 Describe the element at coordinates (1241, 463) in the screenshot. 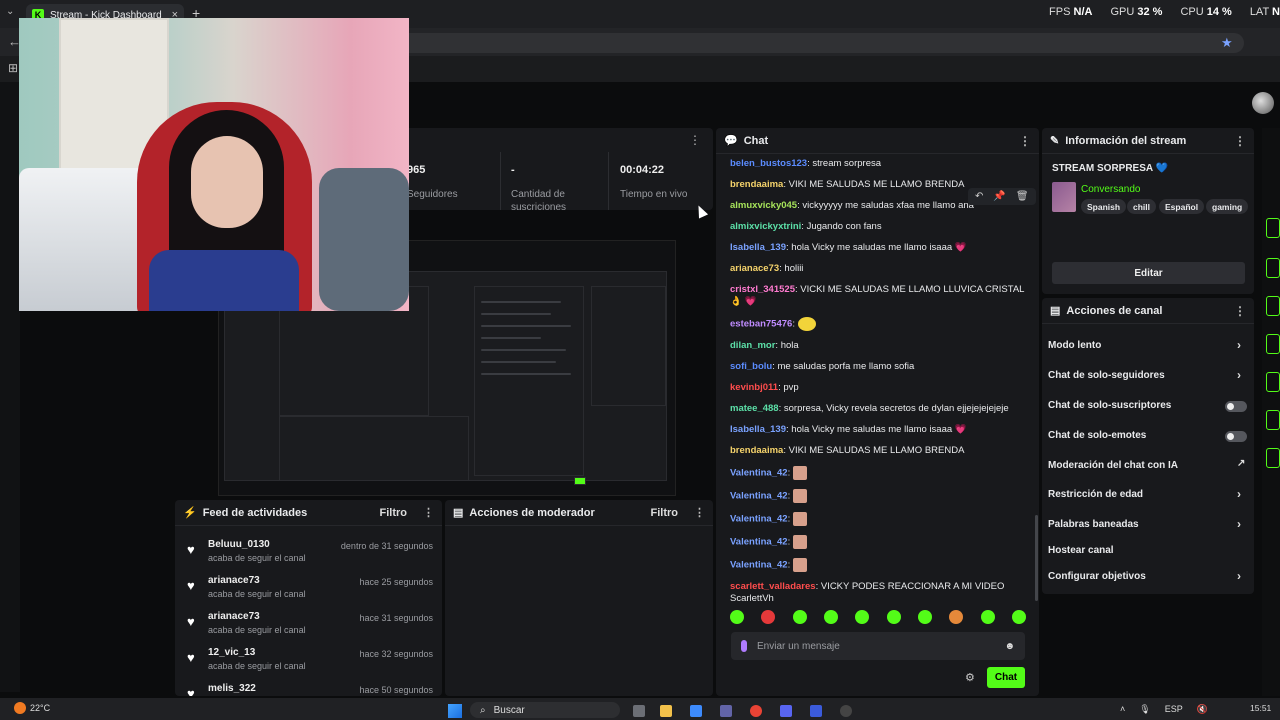

I see `external-link-icon: ↗` at that location.